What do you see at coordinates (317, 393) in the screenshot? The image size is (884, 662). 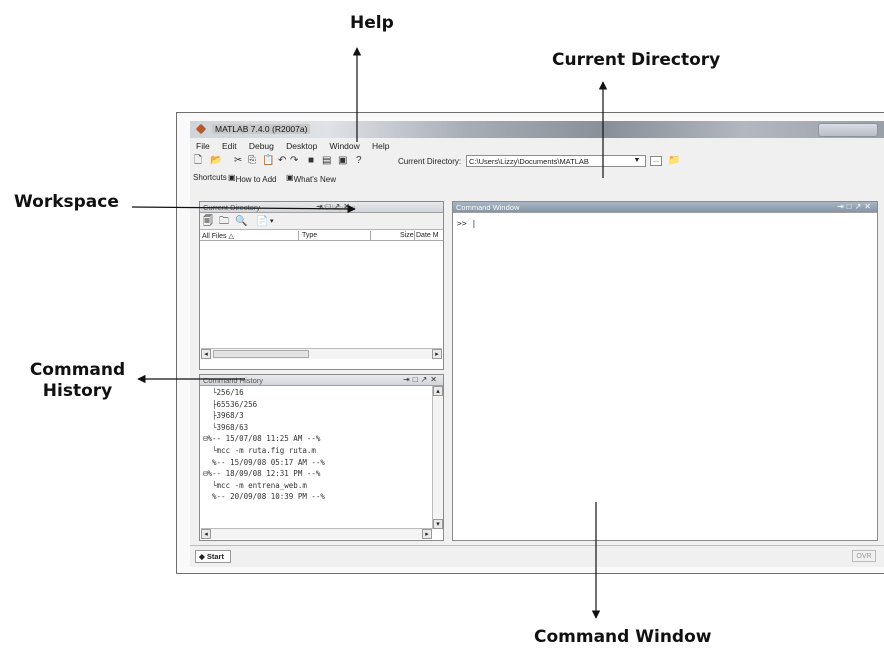 I see `history-entry: └256/16` at bounding box center [317, 393].